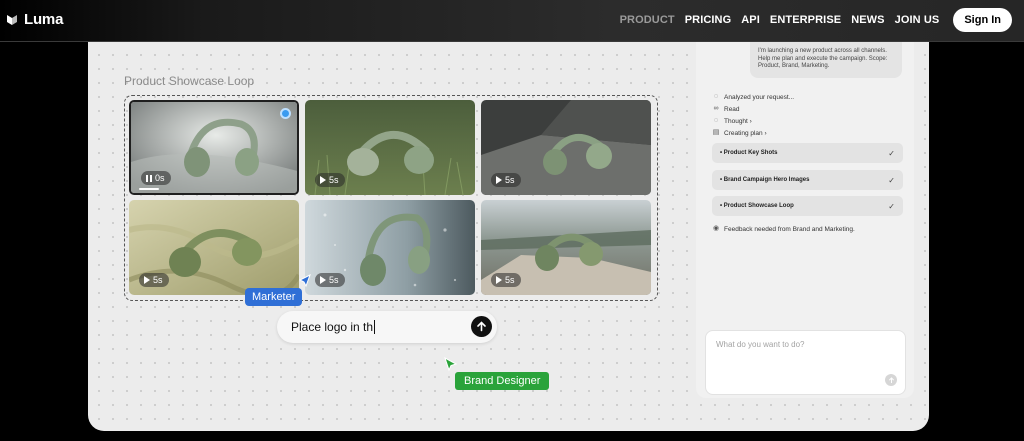 The image size is (1024, 441). I want to click on prompt-input: Place logo in th, so click(387, 327).